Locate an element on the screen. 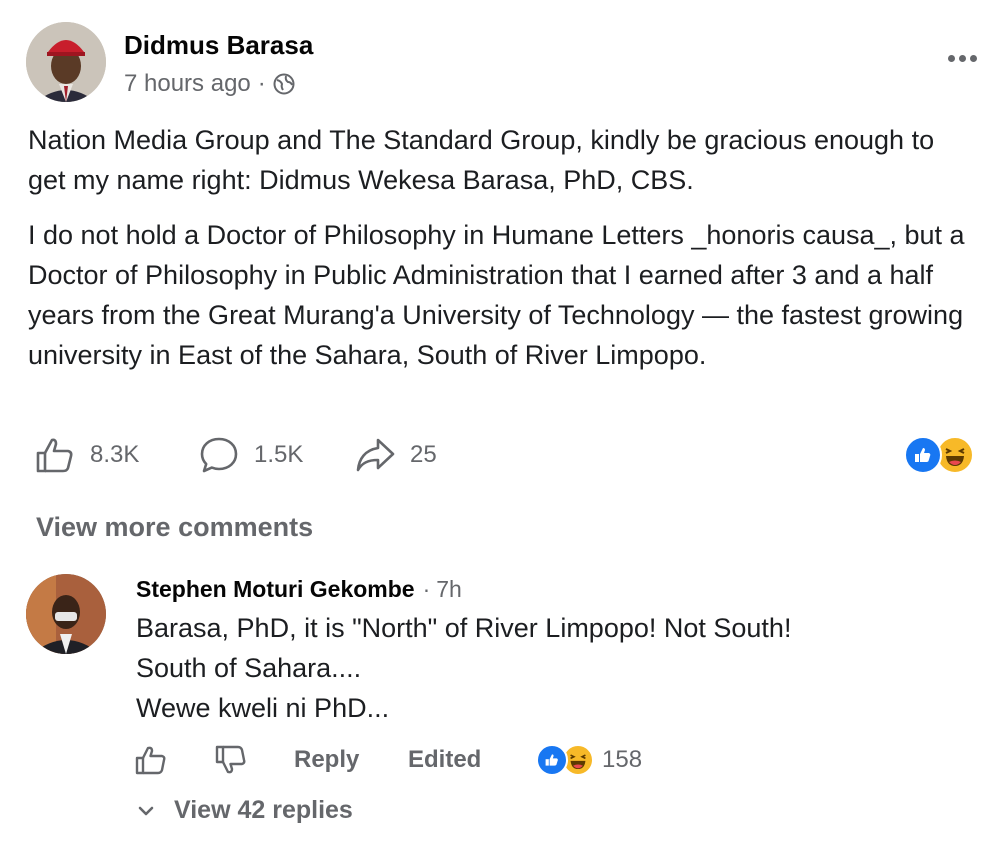  post-time: 7 hours ago is located at coordinates (187, 84).